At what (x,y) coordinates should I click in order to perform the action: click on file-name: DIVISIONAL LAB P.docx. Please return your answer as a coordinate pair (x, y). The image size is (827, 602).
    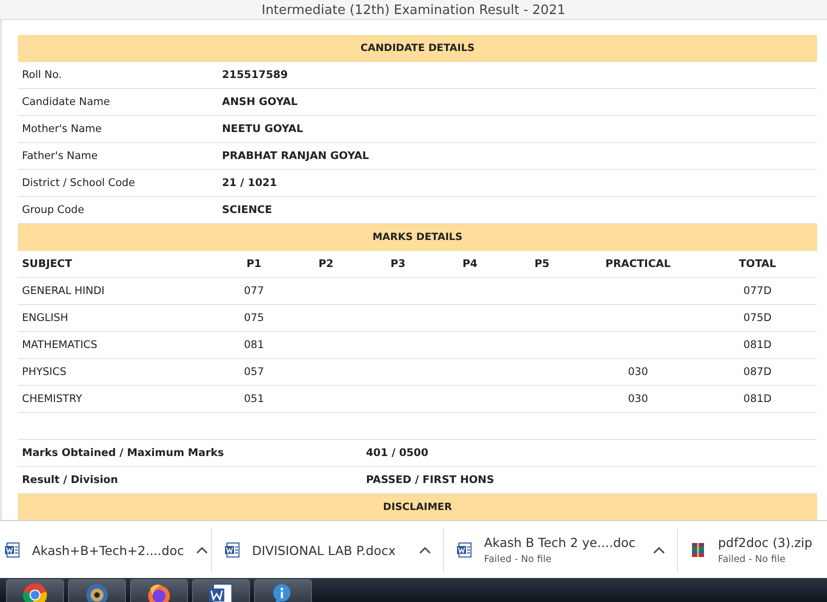
    Looking at the image, I should click on (324, 550).